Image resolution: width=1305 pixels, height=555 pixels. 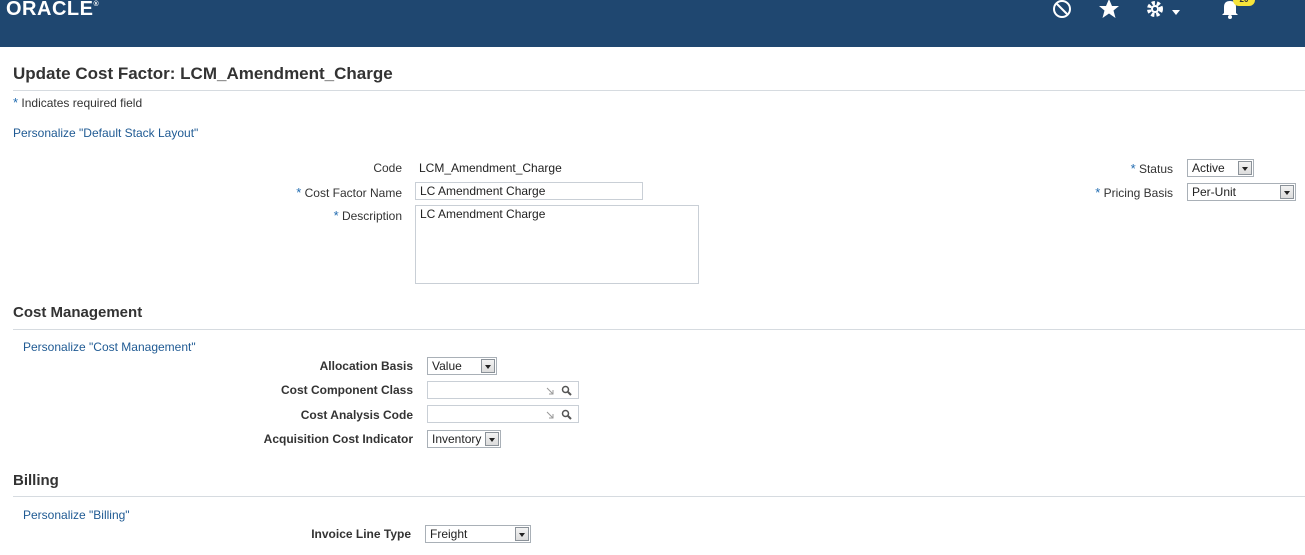 What do you see at coordinates (490, 168) in the screenshot?
I see `code-value: LCM_Amendment_Charge` at bounding box center [490, 168].